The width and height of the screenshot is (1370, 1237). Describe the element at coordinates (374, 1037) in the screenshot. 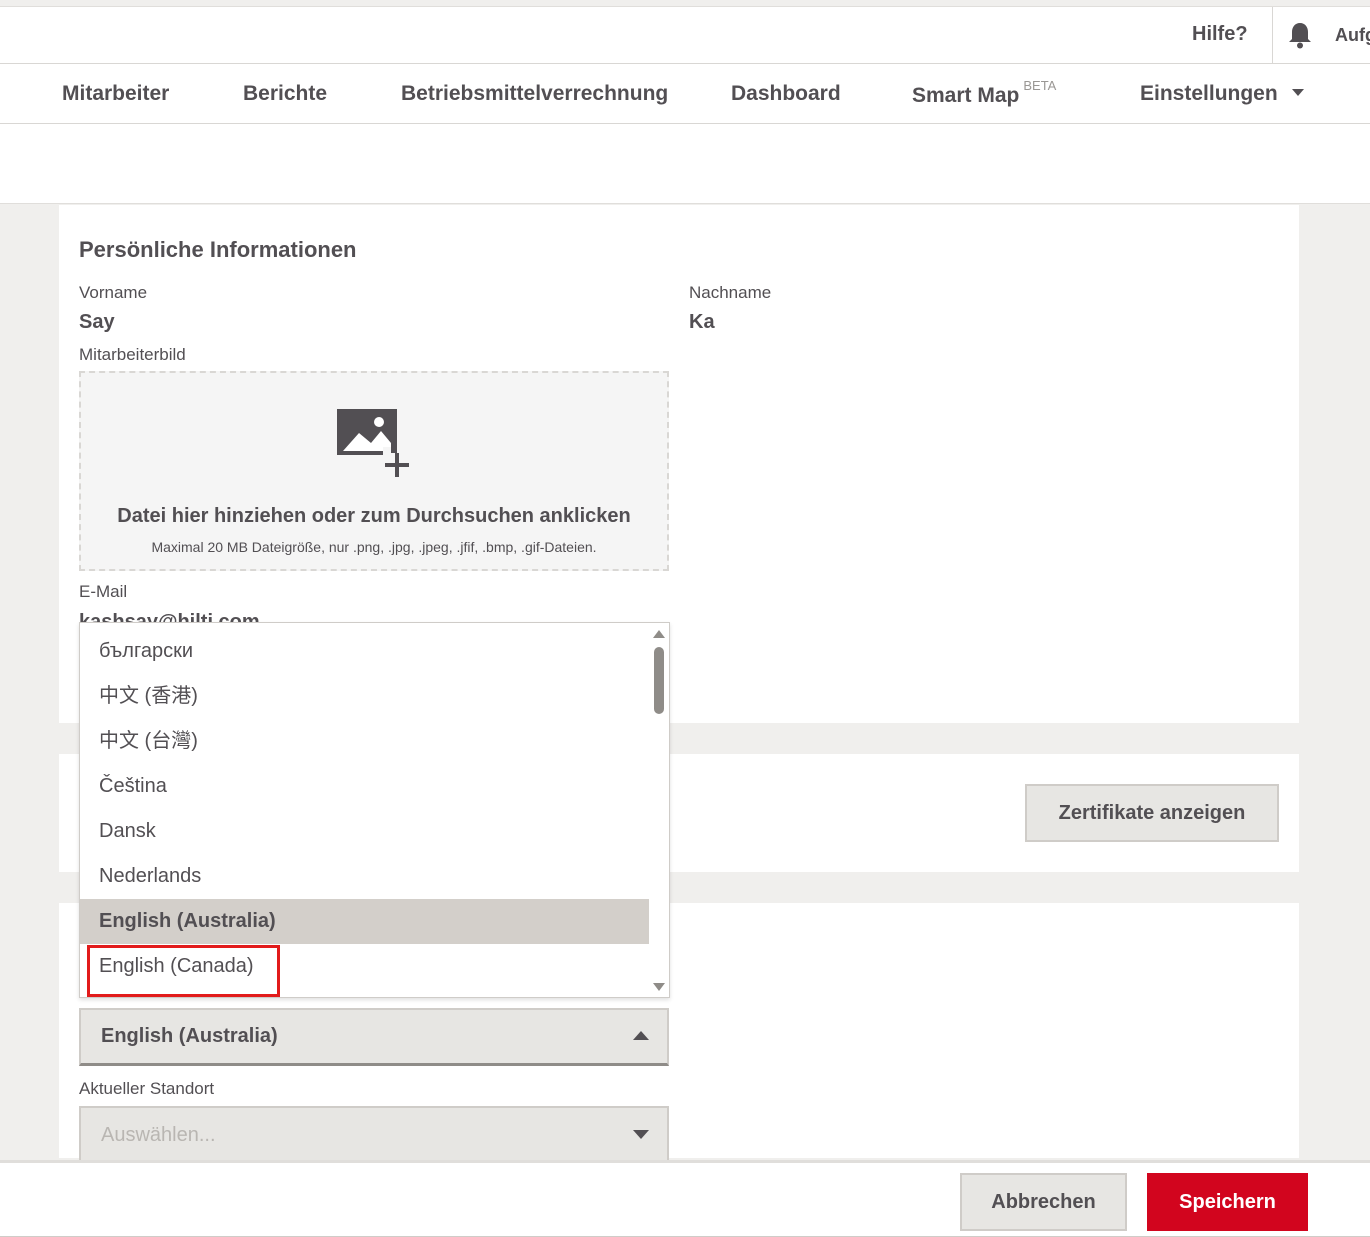

I see `language-select: English (Australia)` at that location.